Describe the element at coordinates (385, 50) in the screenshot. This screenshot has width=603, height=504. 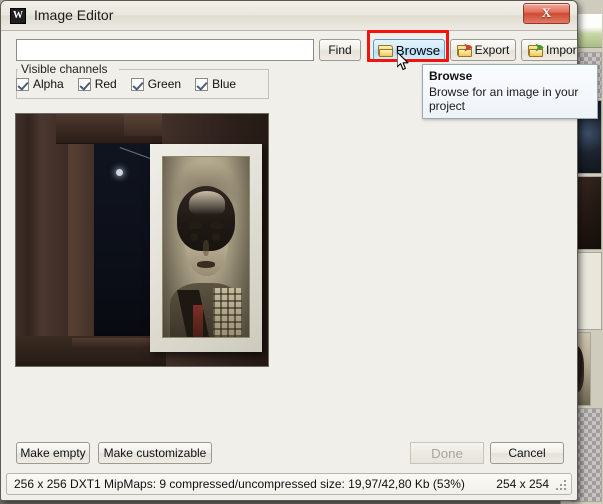
I see `folder-open-icon` at that location.